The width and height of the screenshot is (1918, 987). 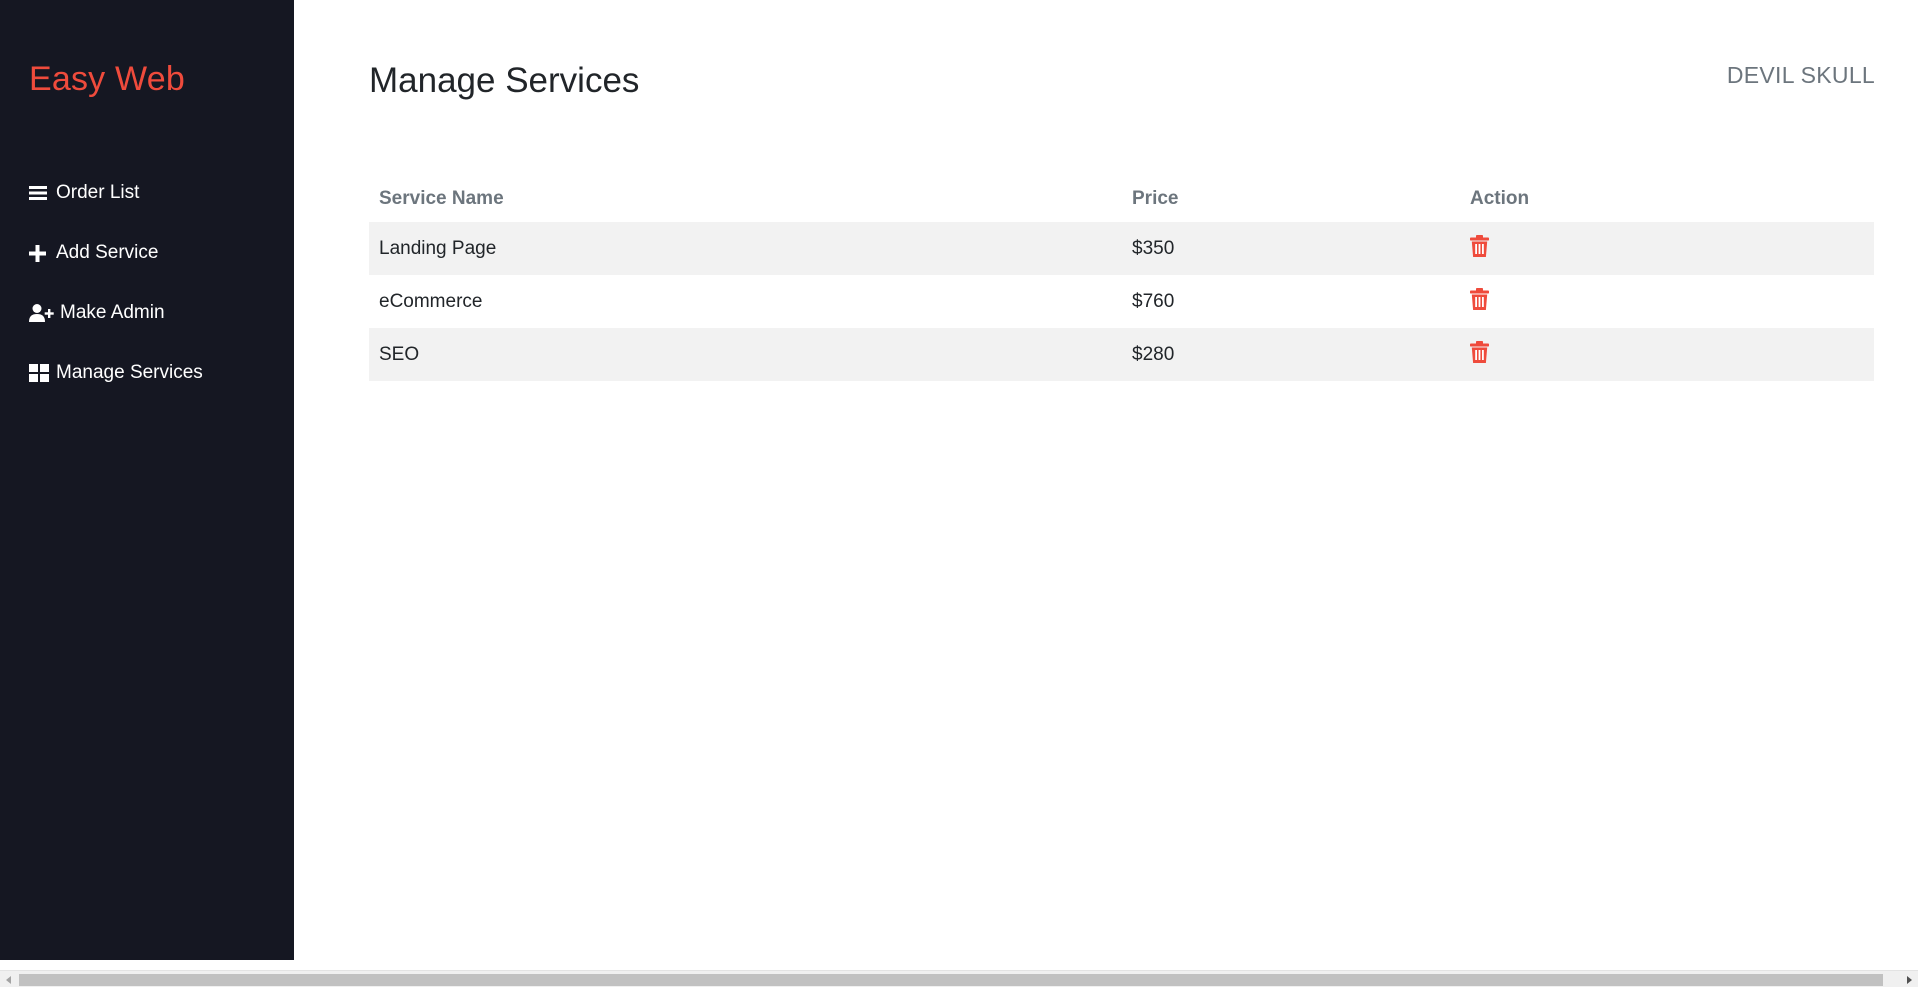 I want to click on sidebar-item-label: Order List, so click(x=98, y=192).